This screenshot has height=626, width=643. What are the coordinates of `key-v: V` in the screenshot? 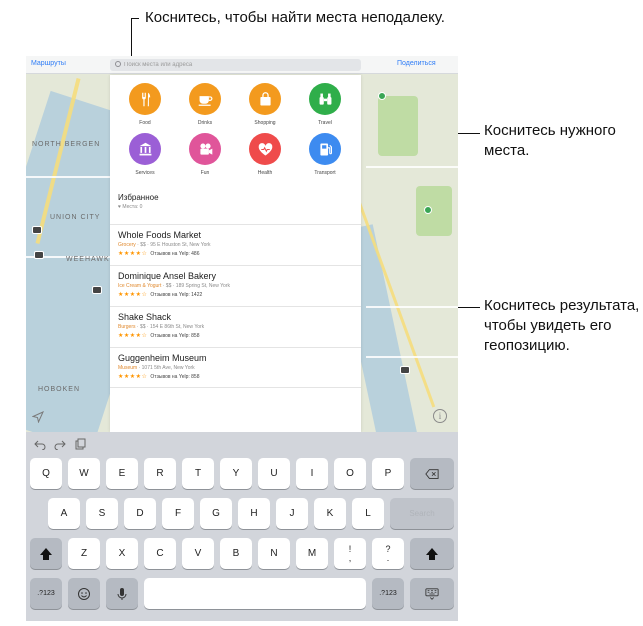 It's located at (198, 553).